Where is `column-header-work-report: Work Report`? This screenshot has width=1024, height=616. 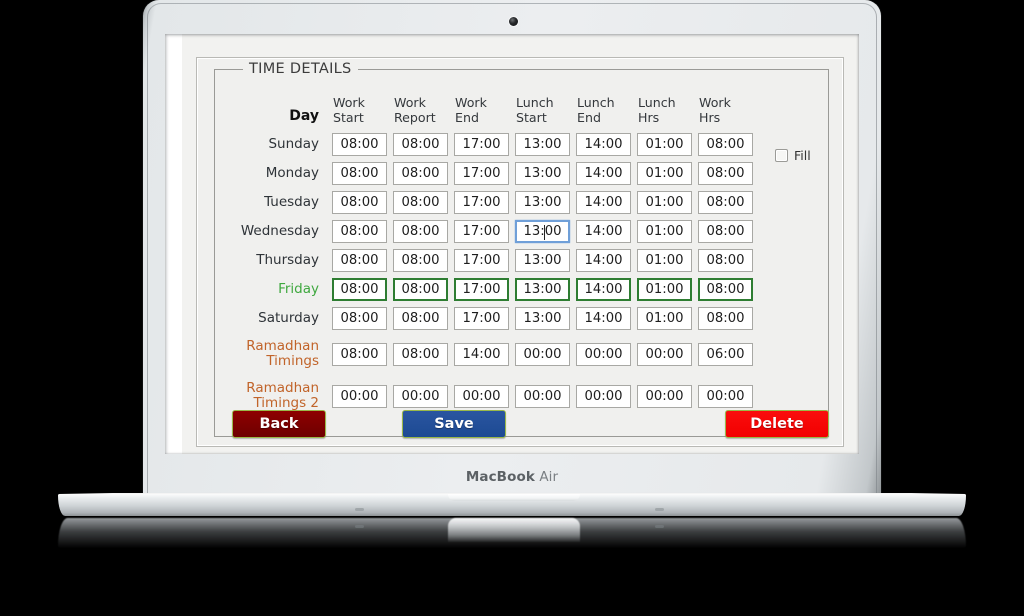 column-header-work-report: Work Report is located at coordinates (423, 110).